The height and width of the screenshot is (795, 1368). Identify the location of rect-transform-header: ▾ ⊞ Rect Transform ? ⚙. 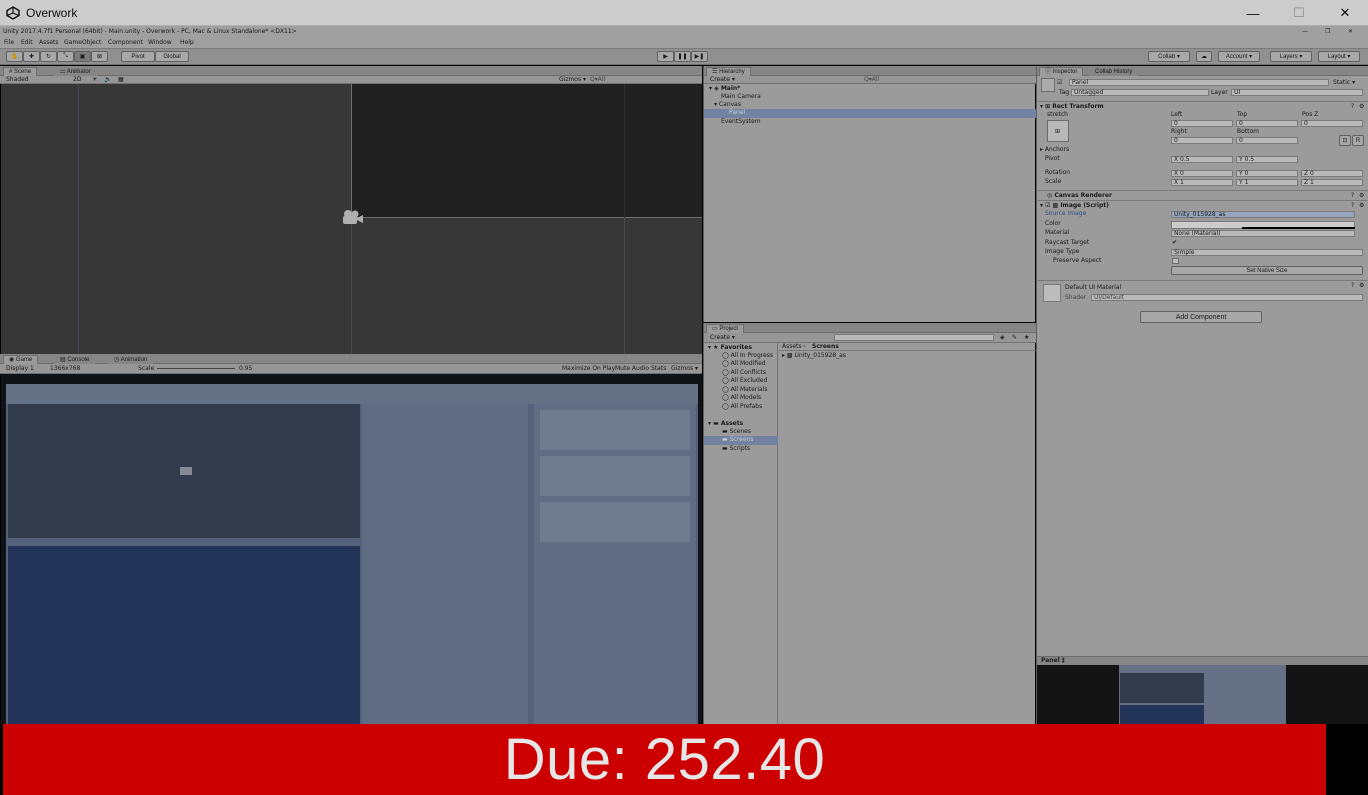
(1202, 105).